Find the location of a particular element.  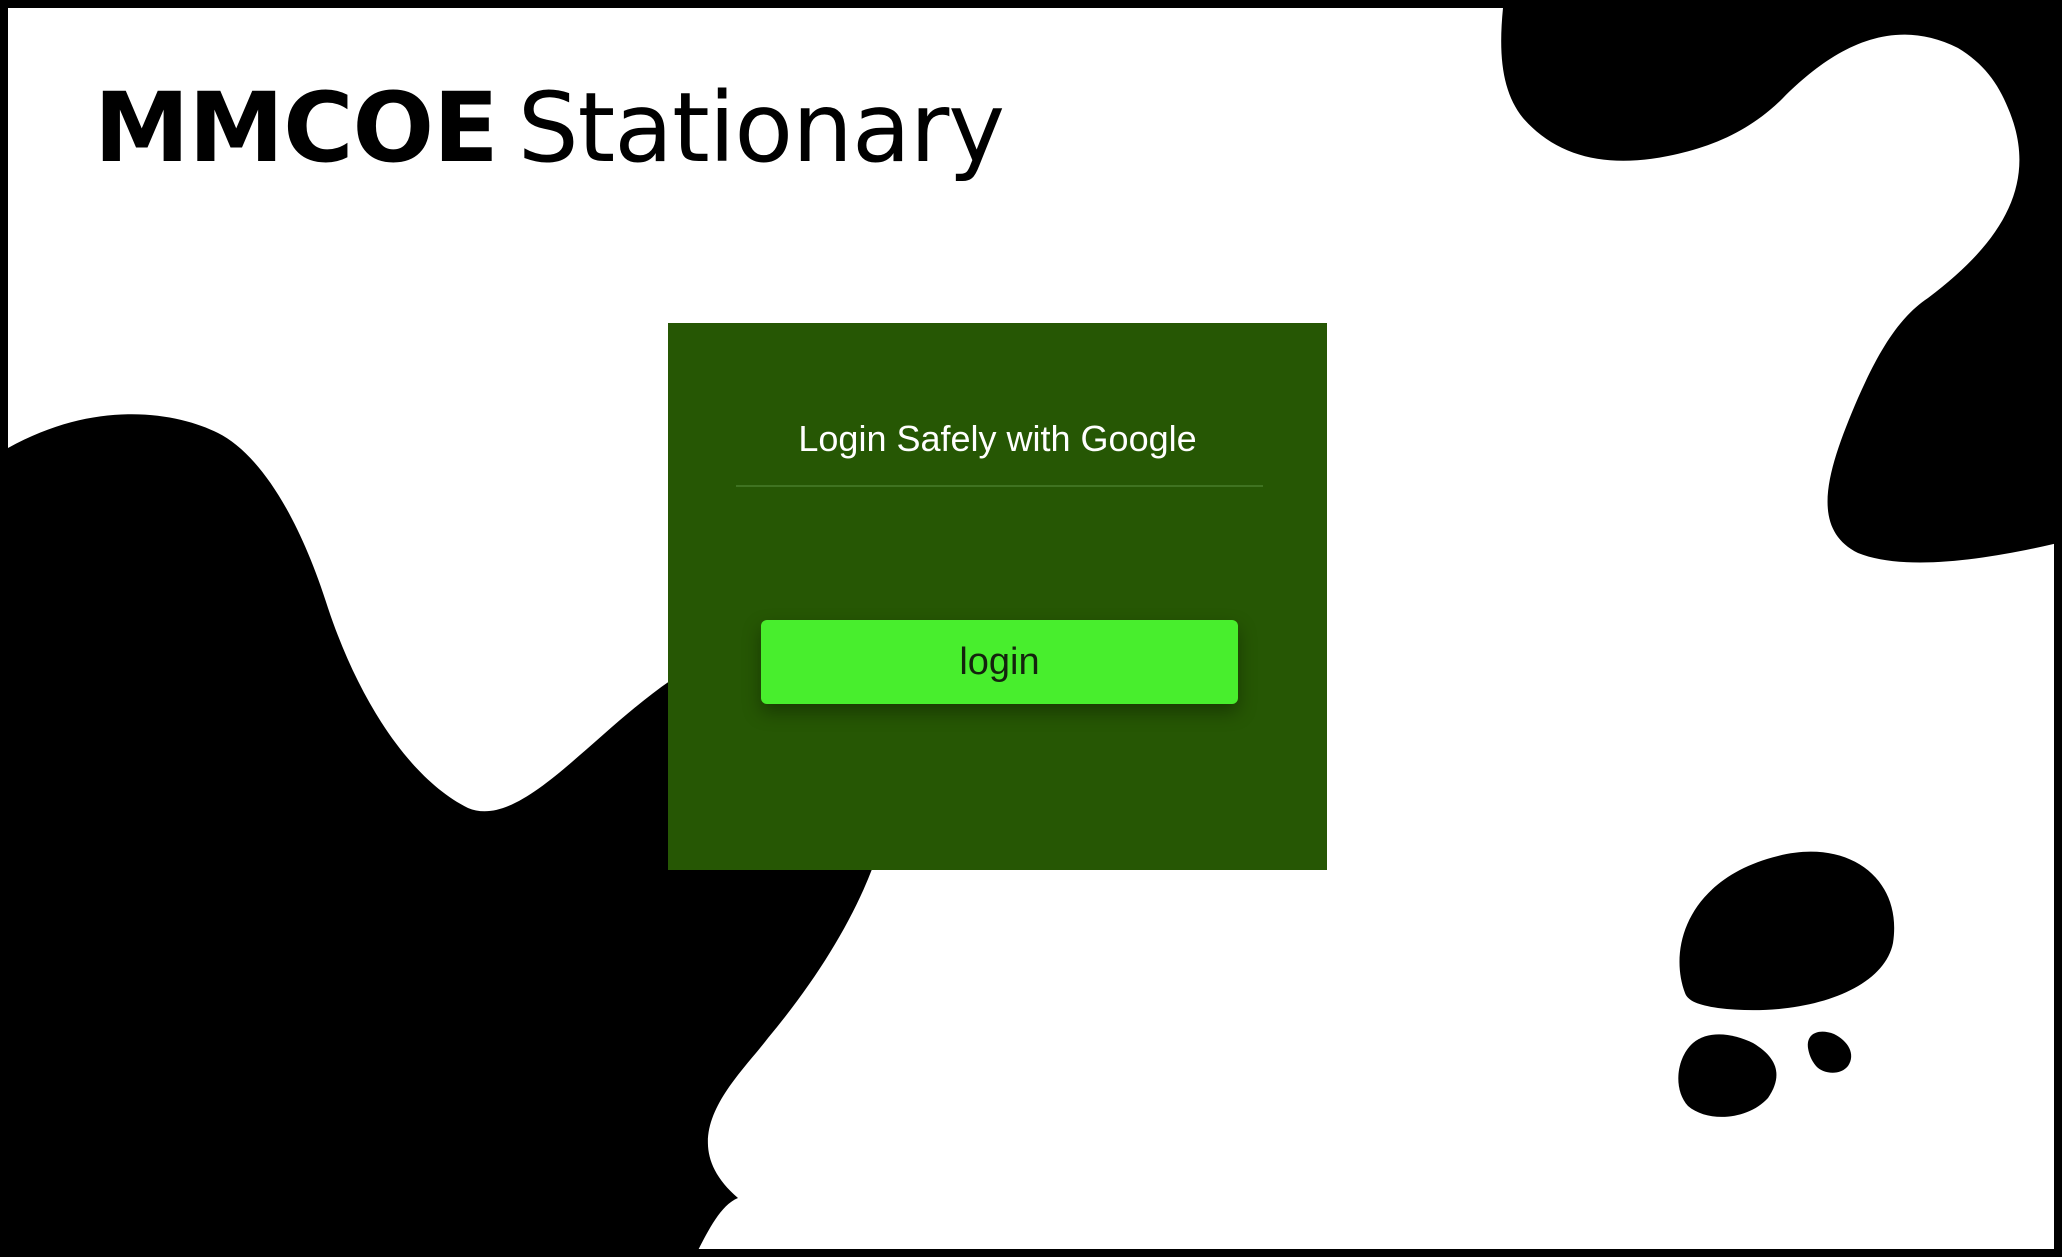

pebble-medium is located at coordinates (1727, 1075).